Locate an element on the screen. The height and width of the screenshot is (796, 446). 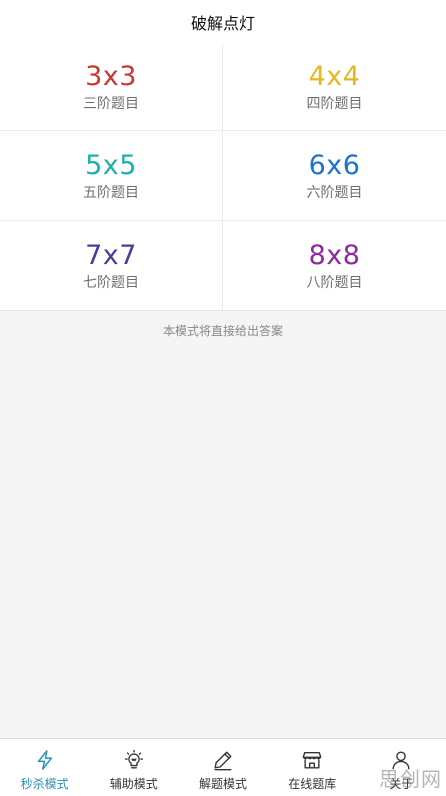
tab-label: 辅助模式 is located at coordinates (133, 784).